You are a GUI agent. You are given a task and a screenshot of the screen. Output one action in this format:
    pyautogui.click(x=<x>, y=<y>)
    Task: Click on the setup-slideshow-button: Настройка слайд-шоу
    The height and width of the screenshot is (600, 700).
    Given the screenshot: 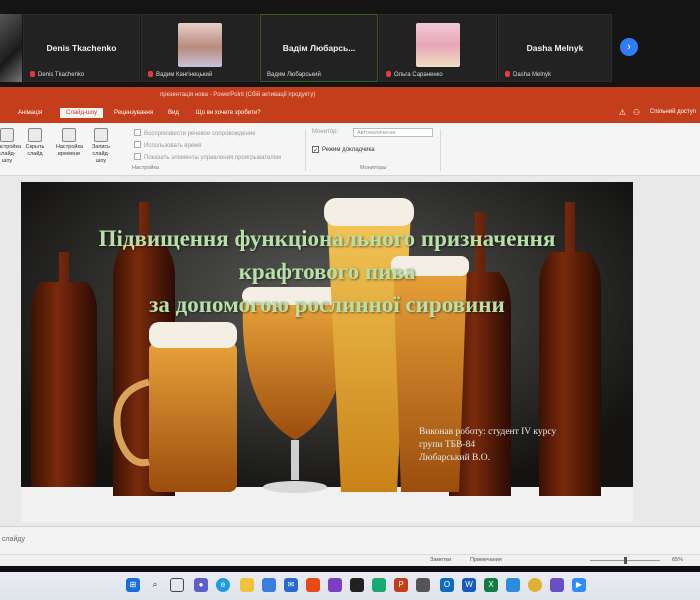 What is the action you would take?
    pyautogui.click(x=10, y=146)
    